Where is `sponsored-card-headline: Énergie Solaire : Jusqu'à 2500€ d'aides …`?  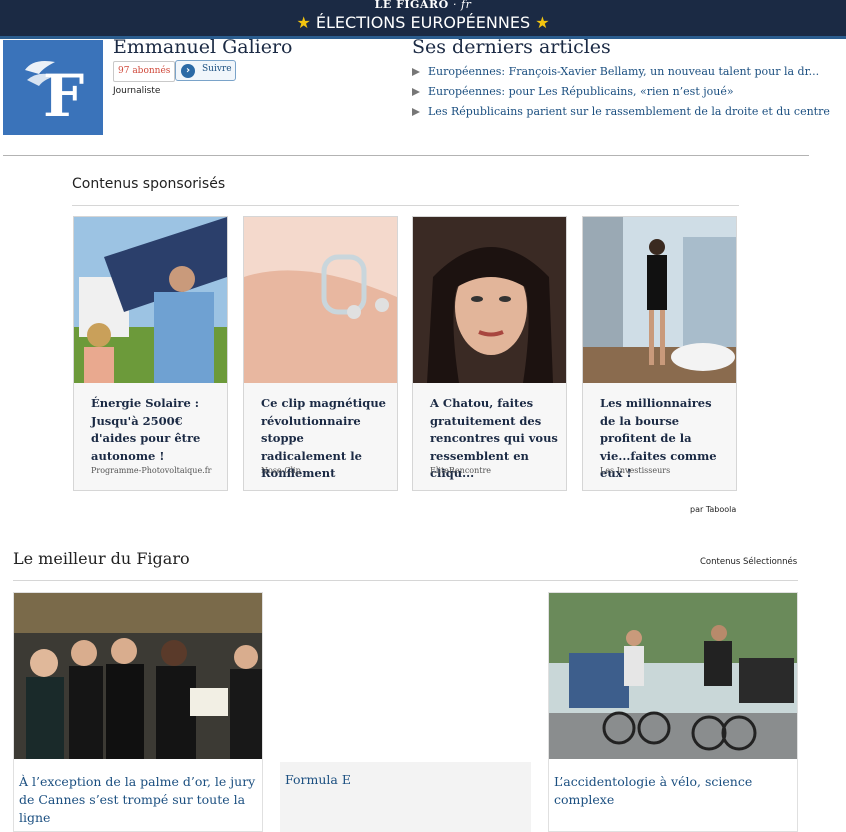 sponsored-card-headline: Énergie Solaire : Jusqu'à 2500€ d'aides … is located at coordinates (146, 429).